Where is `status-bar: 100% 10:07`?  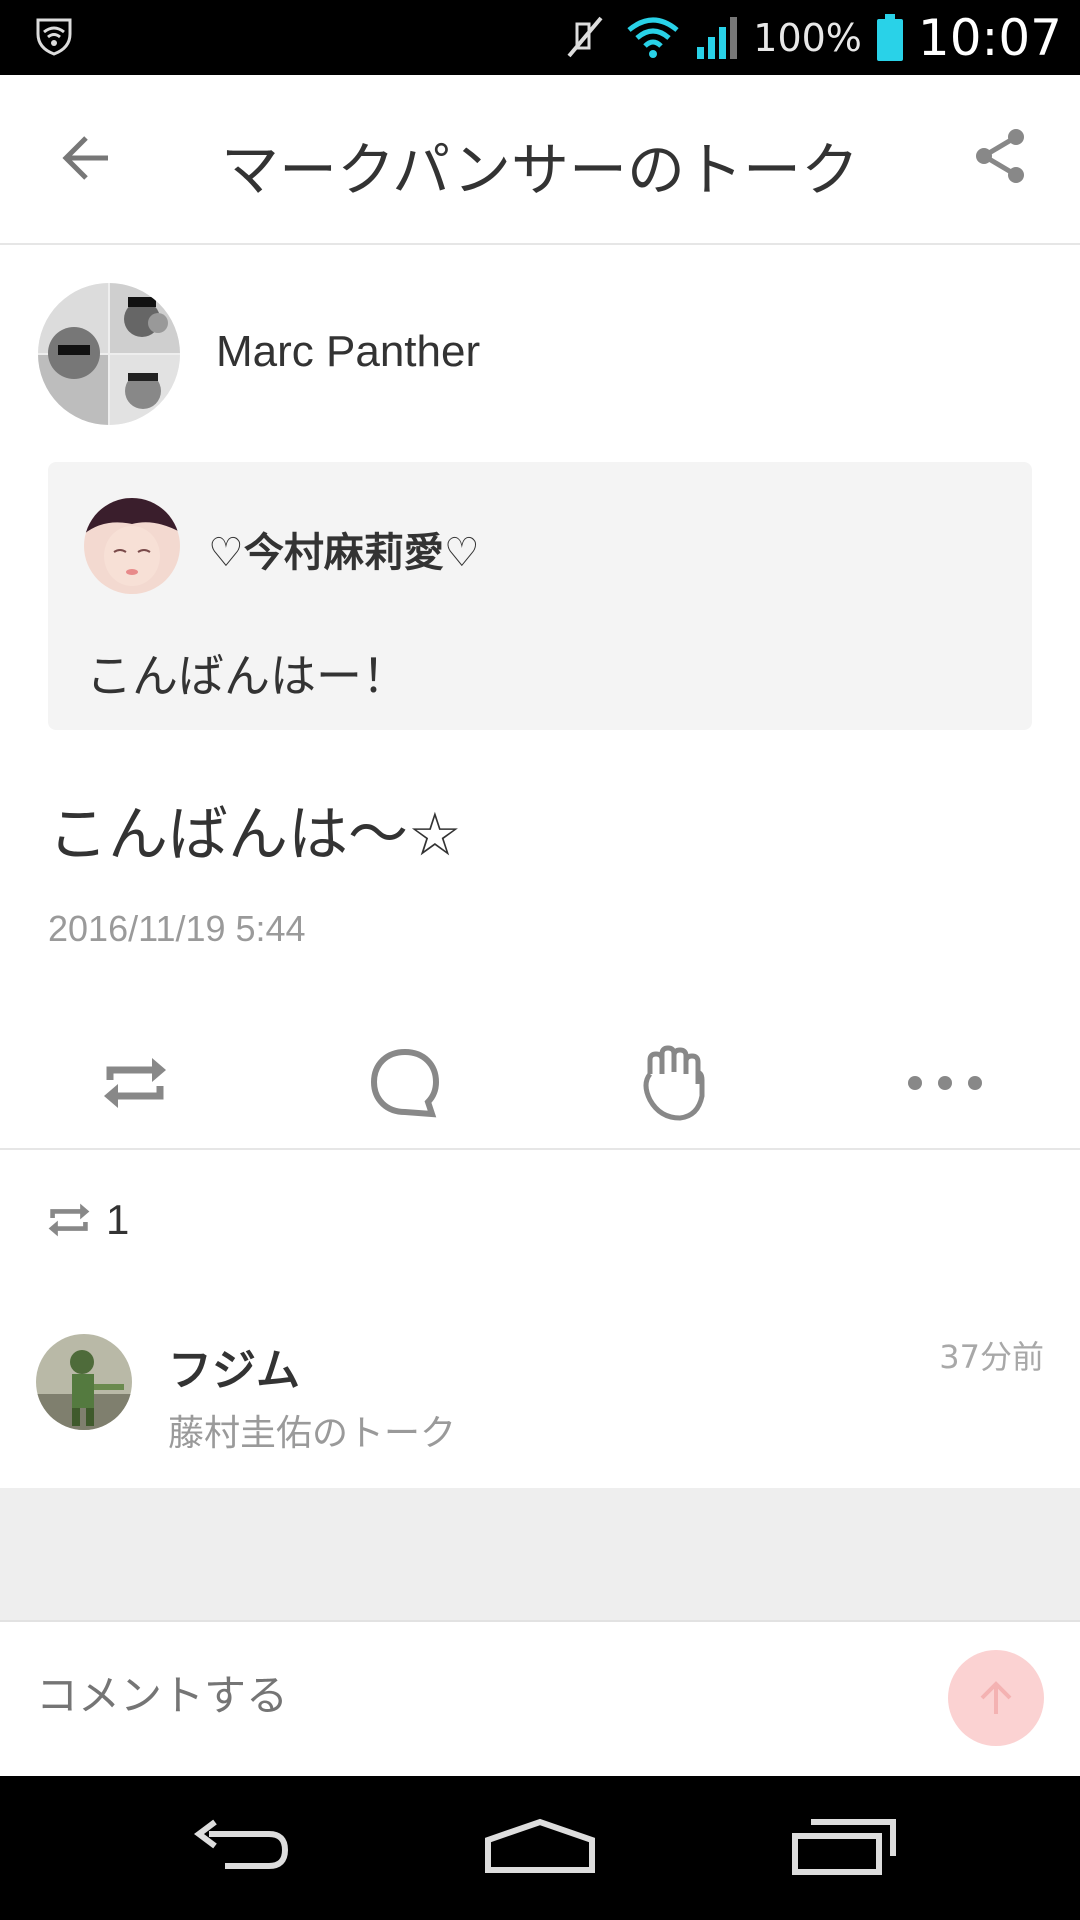 status-bar: 100% 10:07 is located at coordinates (540, 37).